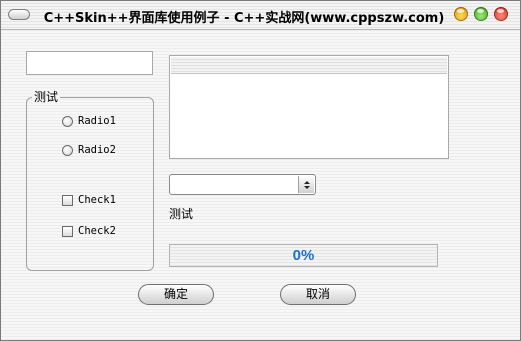  I want to click on radio-option-2: Radio2, so click(89, 150).